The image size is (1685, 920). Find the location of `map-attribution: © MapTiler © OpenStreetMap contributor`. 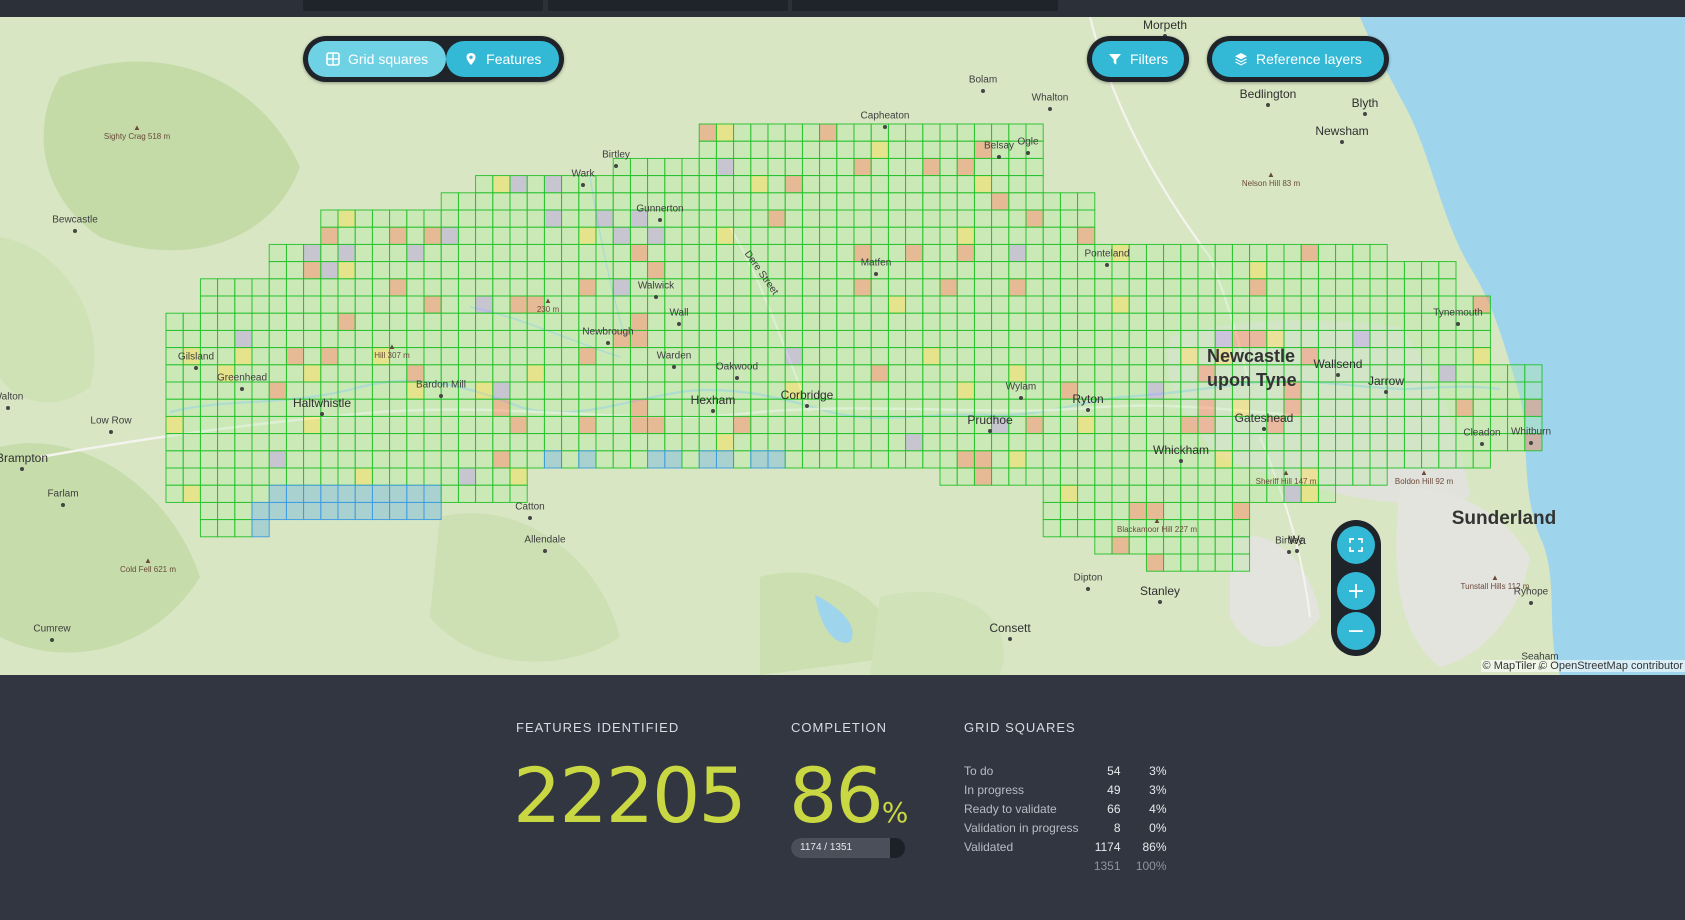

map-attribution: © MapTiler © OpenStreetMap contributor is located at coordinates (1582, 666).